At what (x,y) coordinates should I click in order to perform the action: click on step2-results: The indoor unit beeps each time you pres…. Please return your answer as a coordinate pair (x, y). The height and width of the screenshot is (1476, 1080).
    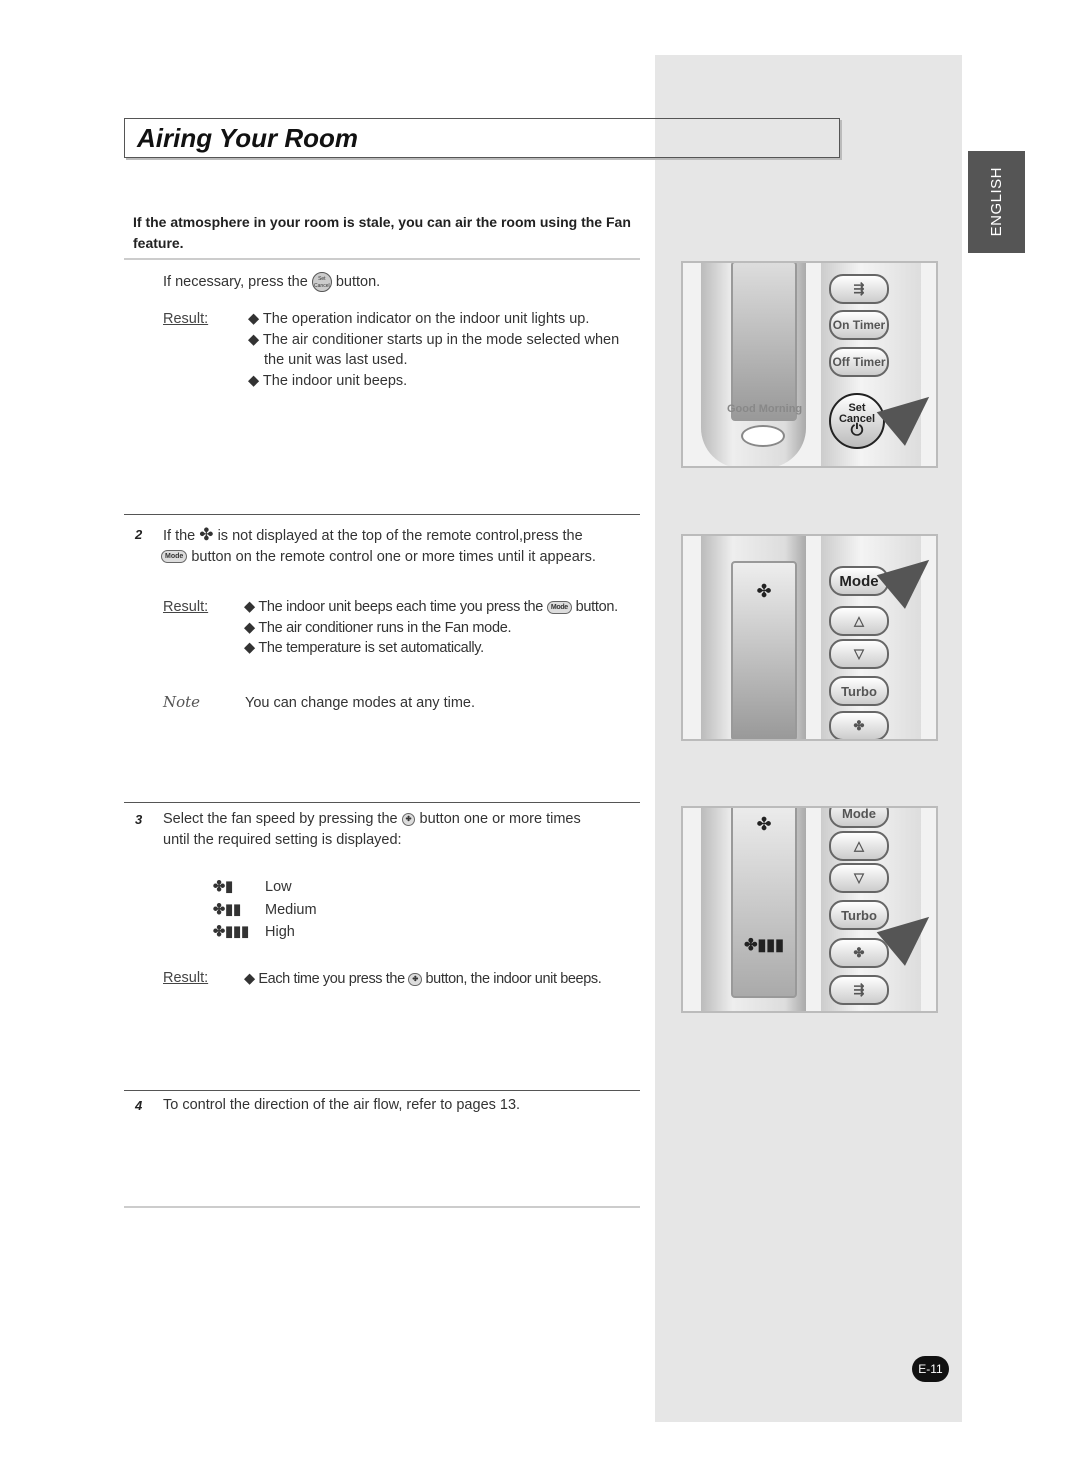
    Looking at the image, I should click on (439, 628).